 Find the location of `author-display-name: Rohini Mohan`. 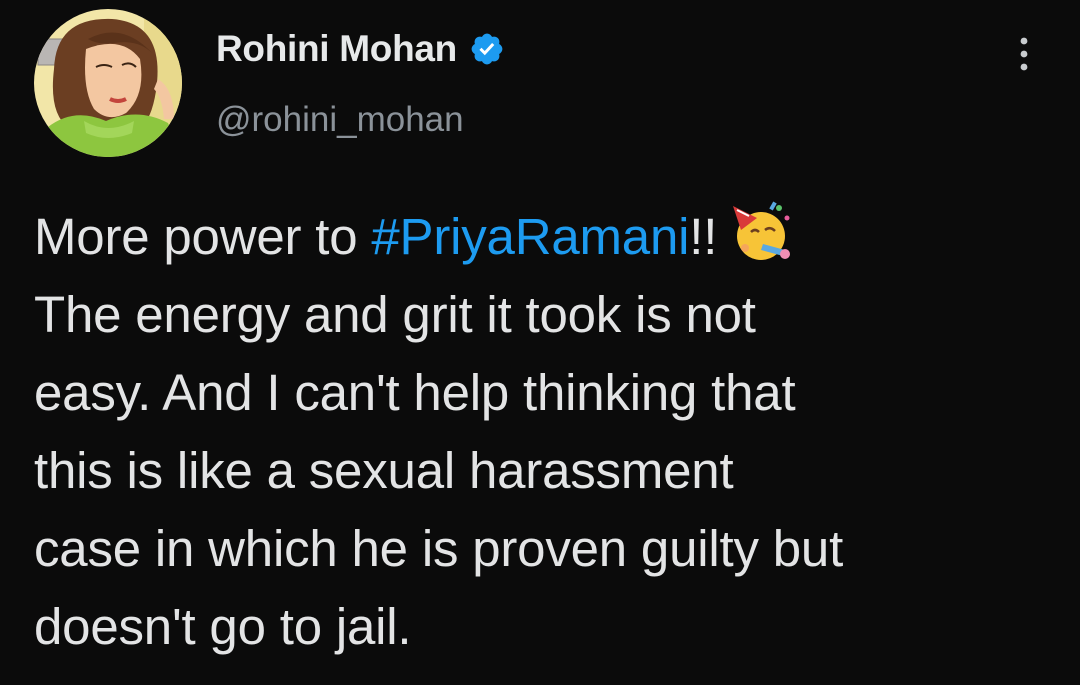

author-display-name: Rohini Mohan is located at coordinates (336, 49).